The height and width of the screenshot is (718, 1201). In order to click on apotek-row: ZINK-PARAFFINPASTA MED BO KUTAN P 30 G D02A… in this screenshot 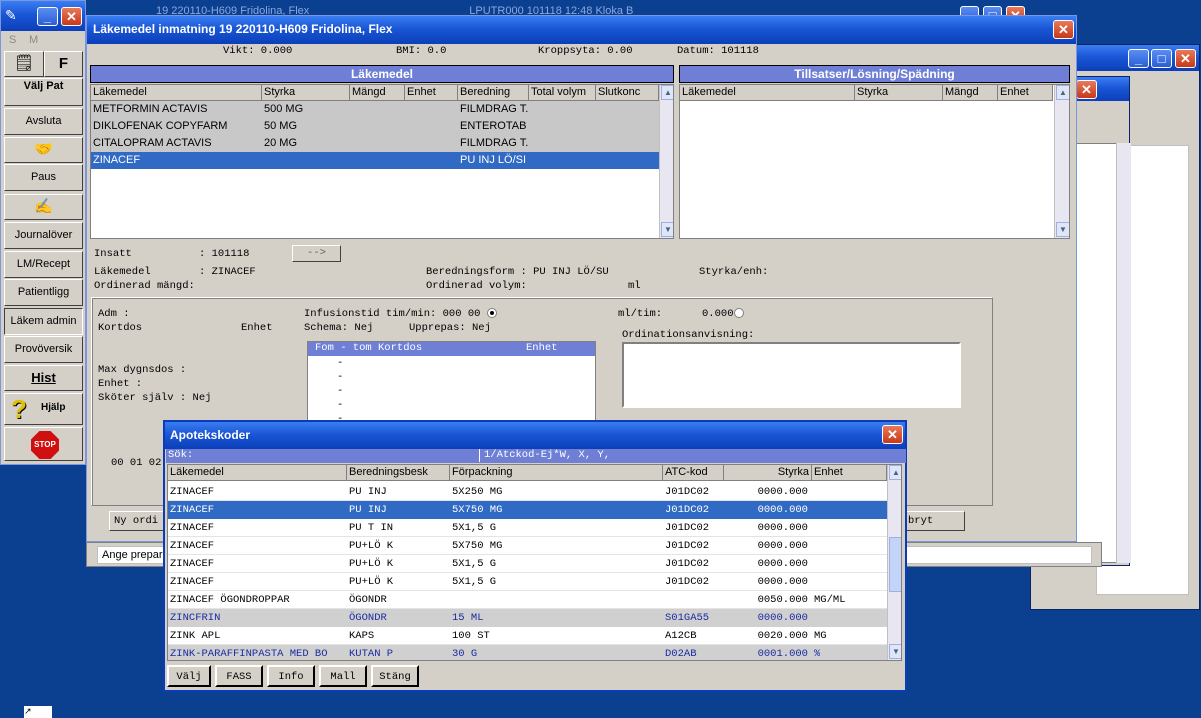, I will do `click(527, 652)`.